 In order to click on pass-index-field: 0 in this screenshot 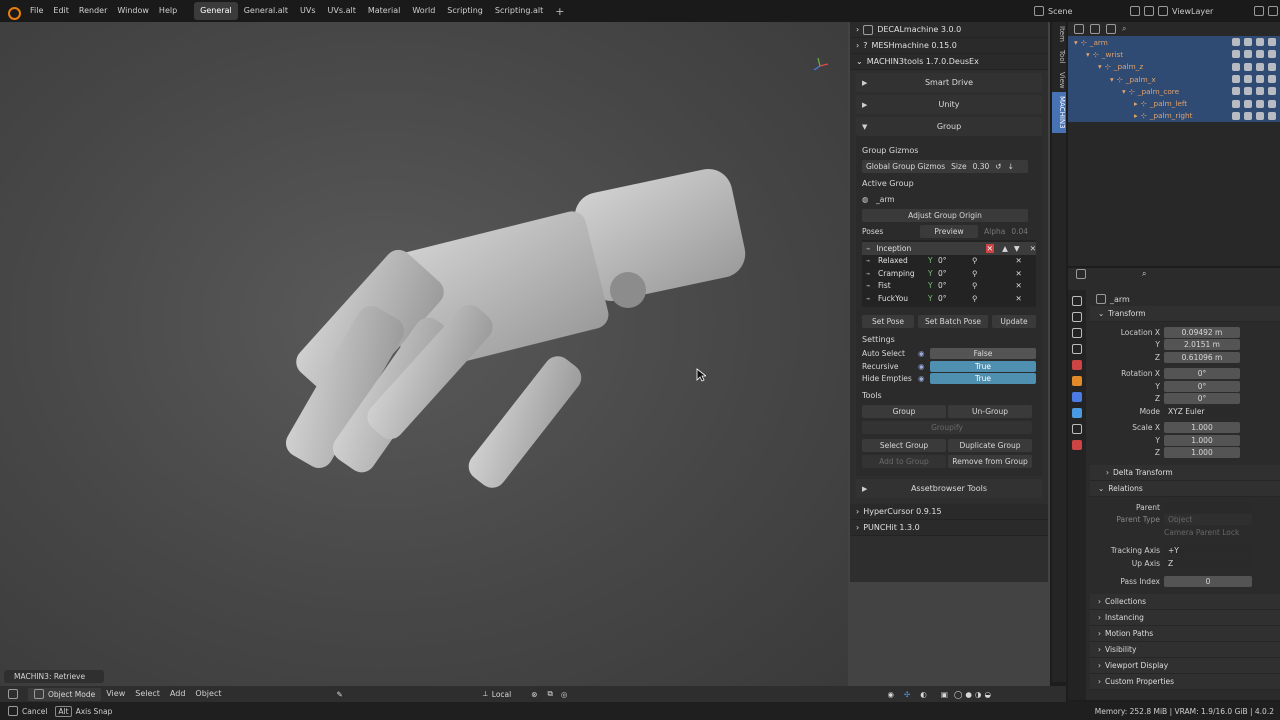, I will do `click(1208, 582)`.